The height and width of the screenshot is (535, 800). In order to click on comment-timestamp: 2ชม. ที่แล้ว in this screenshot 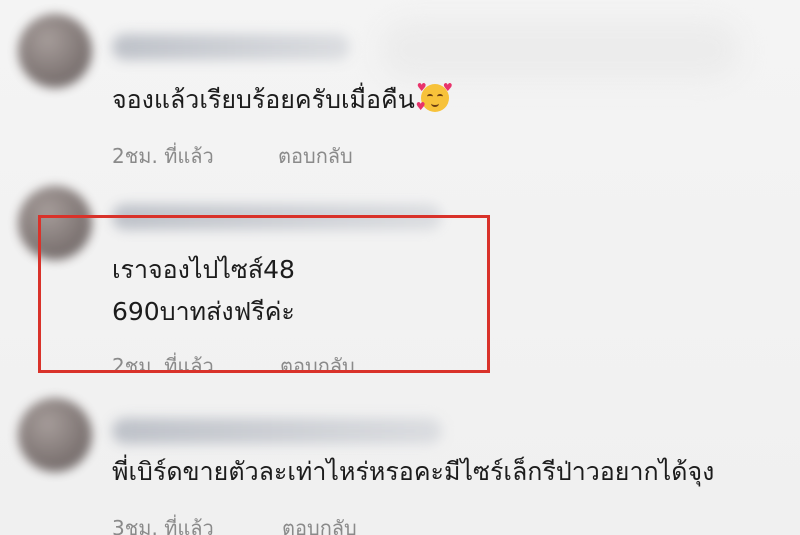, I will do `click(163, 156)`.